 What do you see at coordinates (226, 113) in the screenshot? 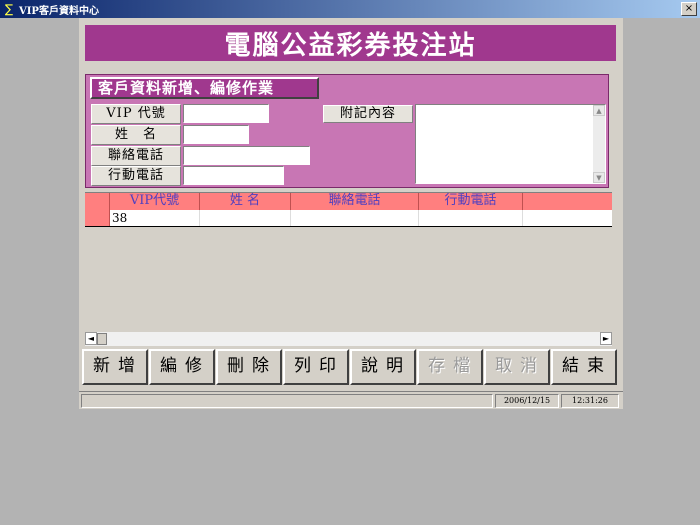
I see `vip-id-input` at bounding box center [226, 113].